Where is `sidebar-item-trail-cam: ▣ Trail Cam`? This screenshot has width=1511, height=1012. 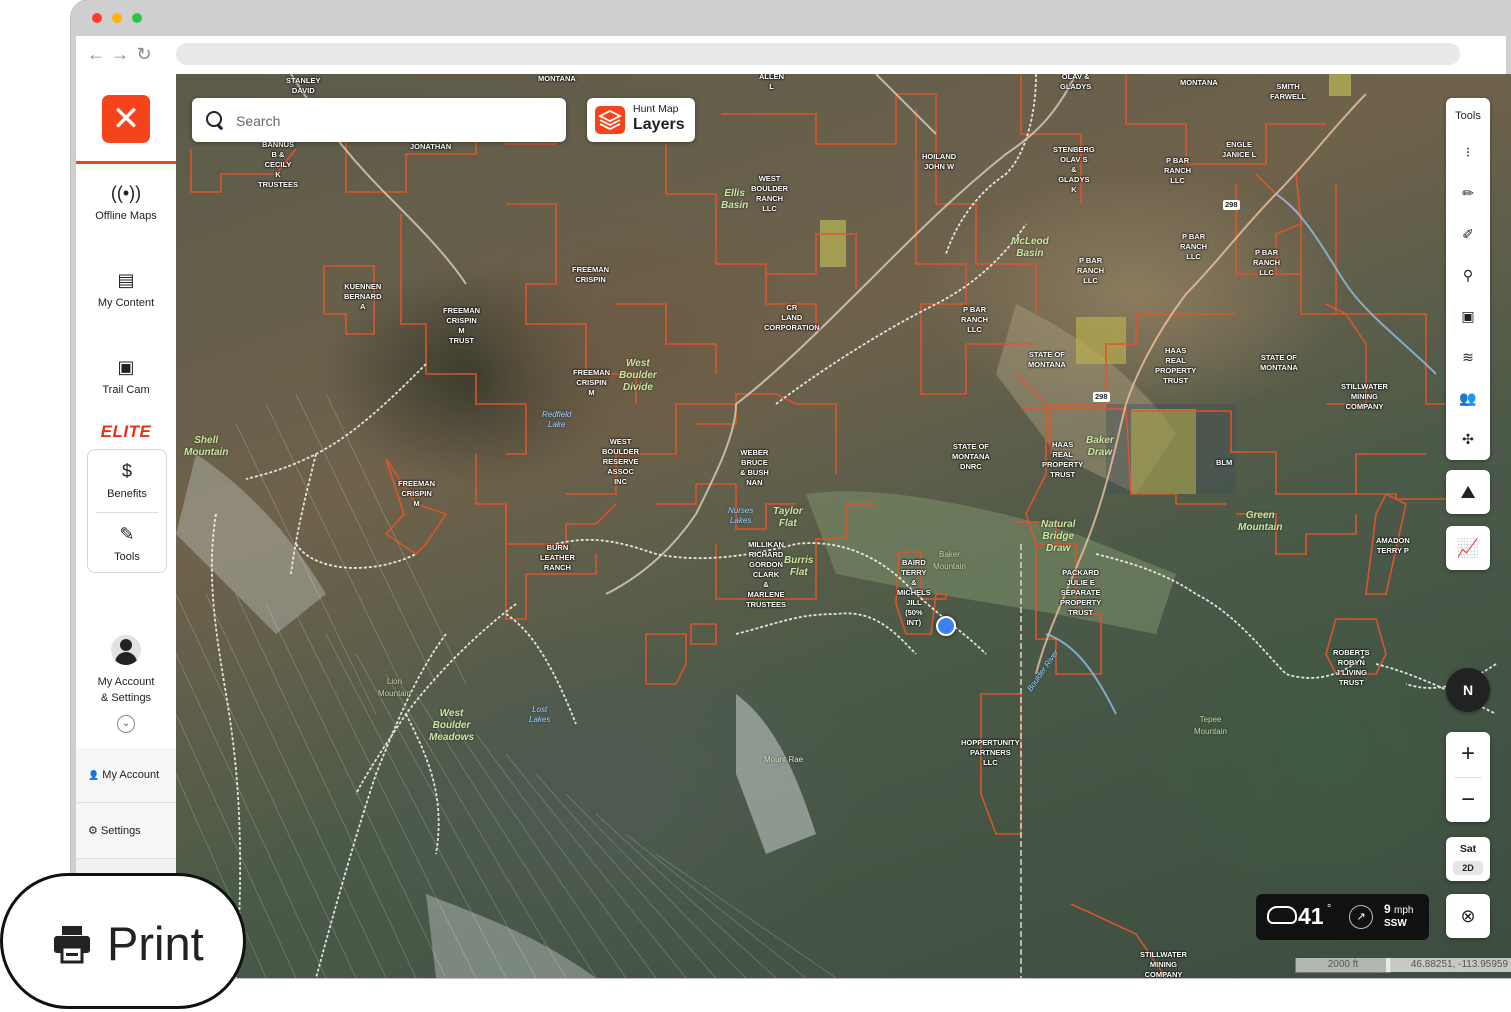 sidebar-item-trail-cam: ▣ Trail Cam is located at coordinates (126, 375).